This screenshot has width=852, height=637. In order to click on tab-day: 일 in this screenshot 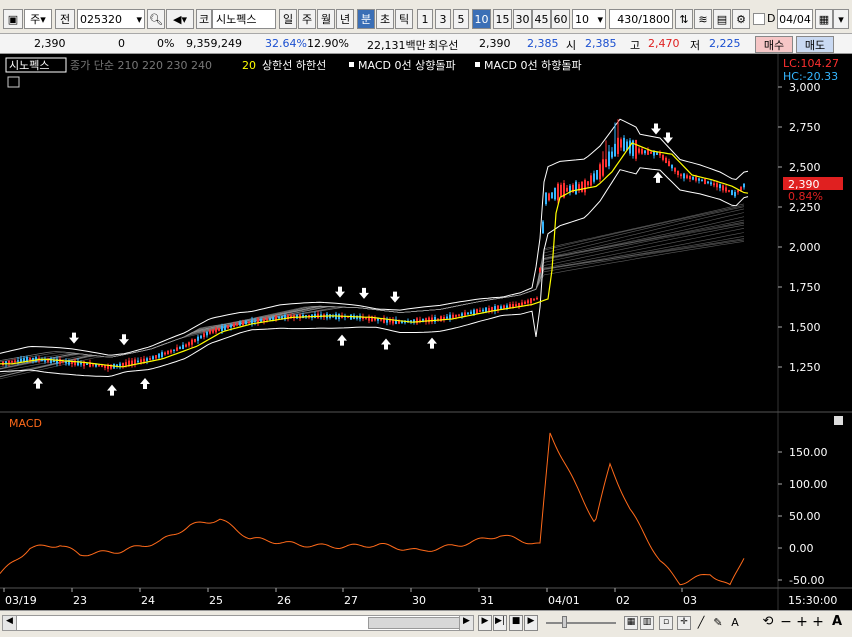, I will do `click(288, 19)`.